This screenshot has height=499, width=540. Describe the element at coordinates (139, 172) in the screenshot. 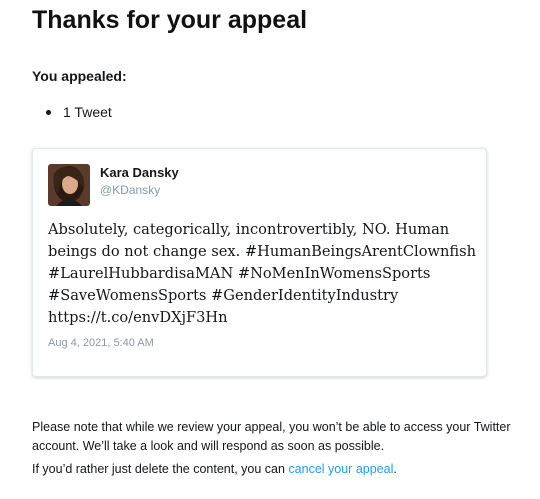

I see `tweet-author-name: Kara Dansky` at that location.